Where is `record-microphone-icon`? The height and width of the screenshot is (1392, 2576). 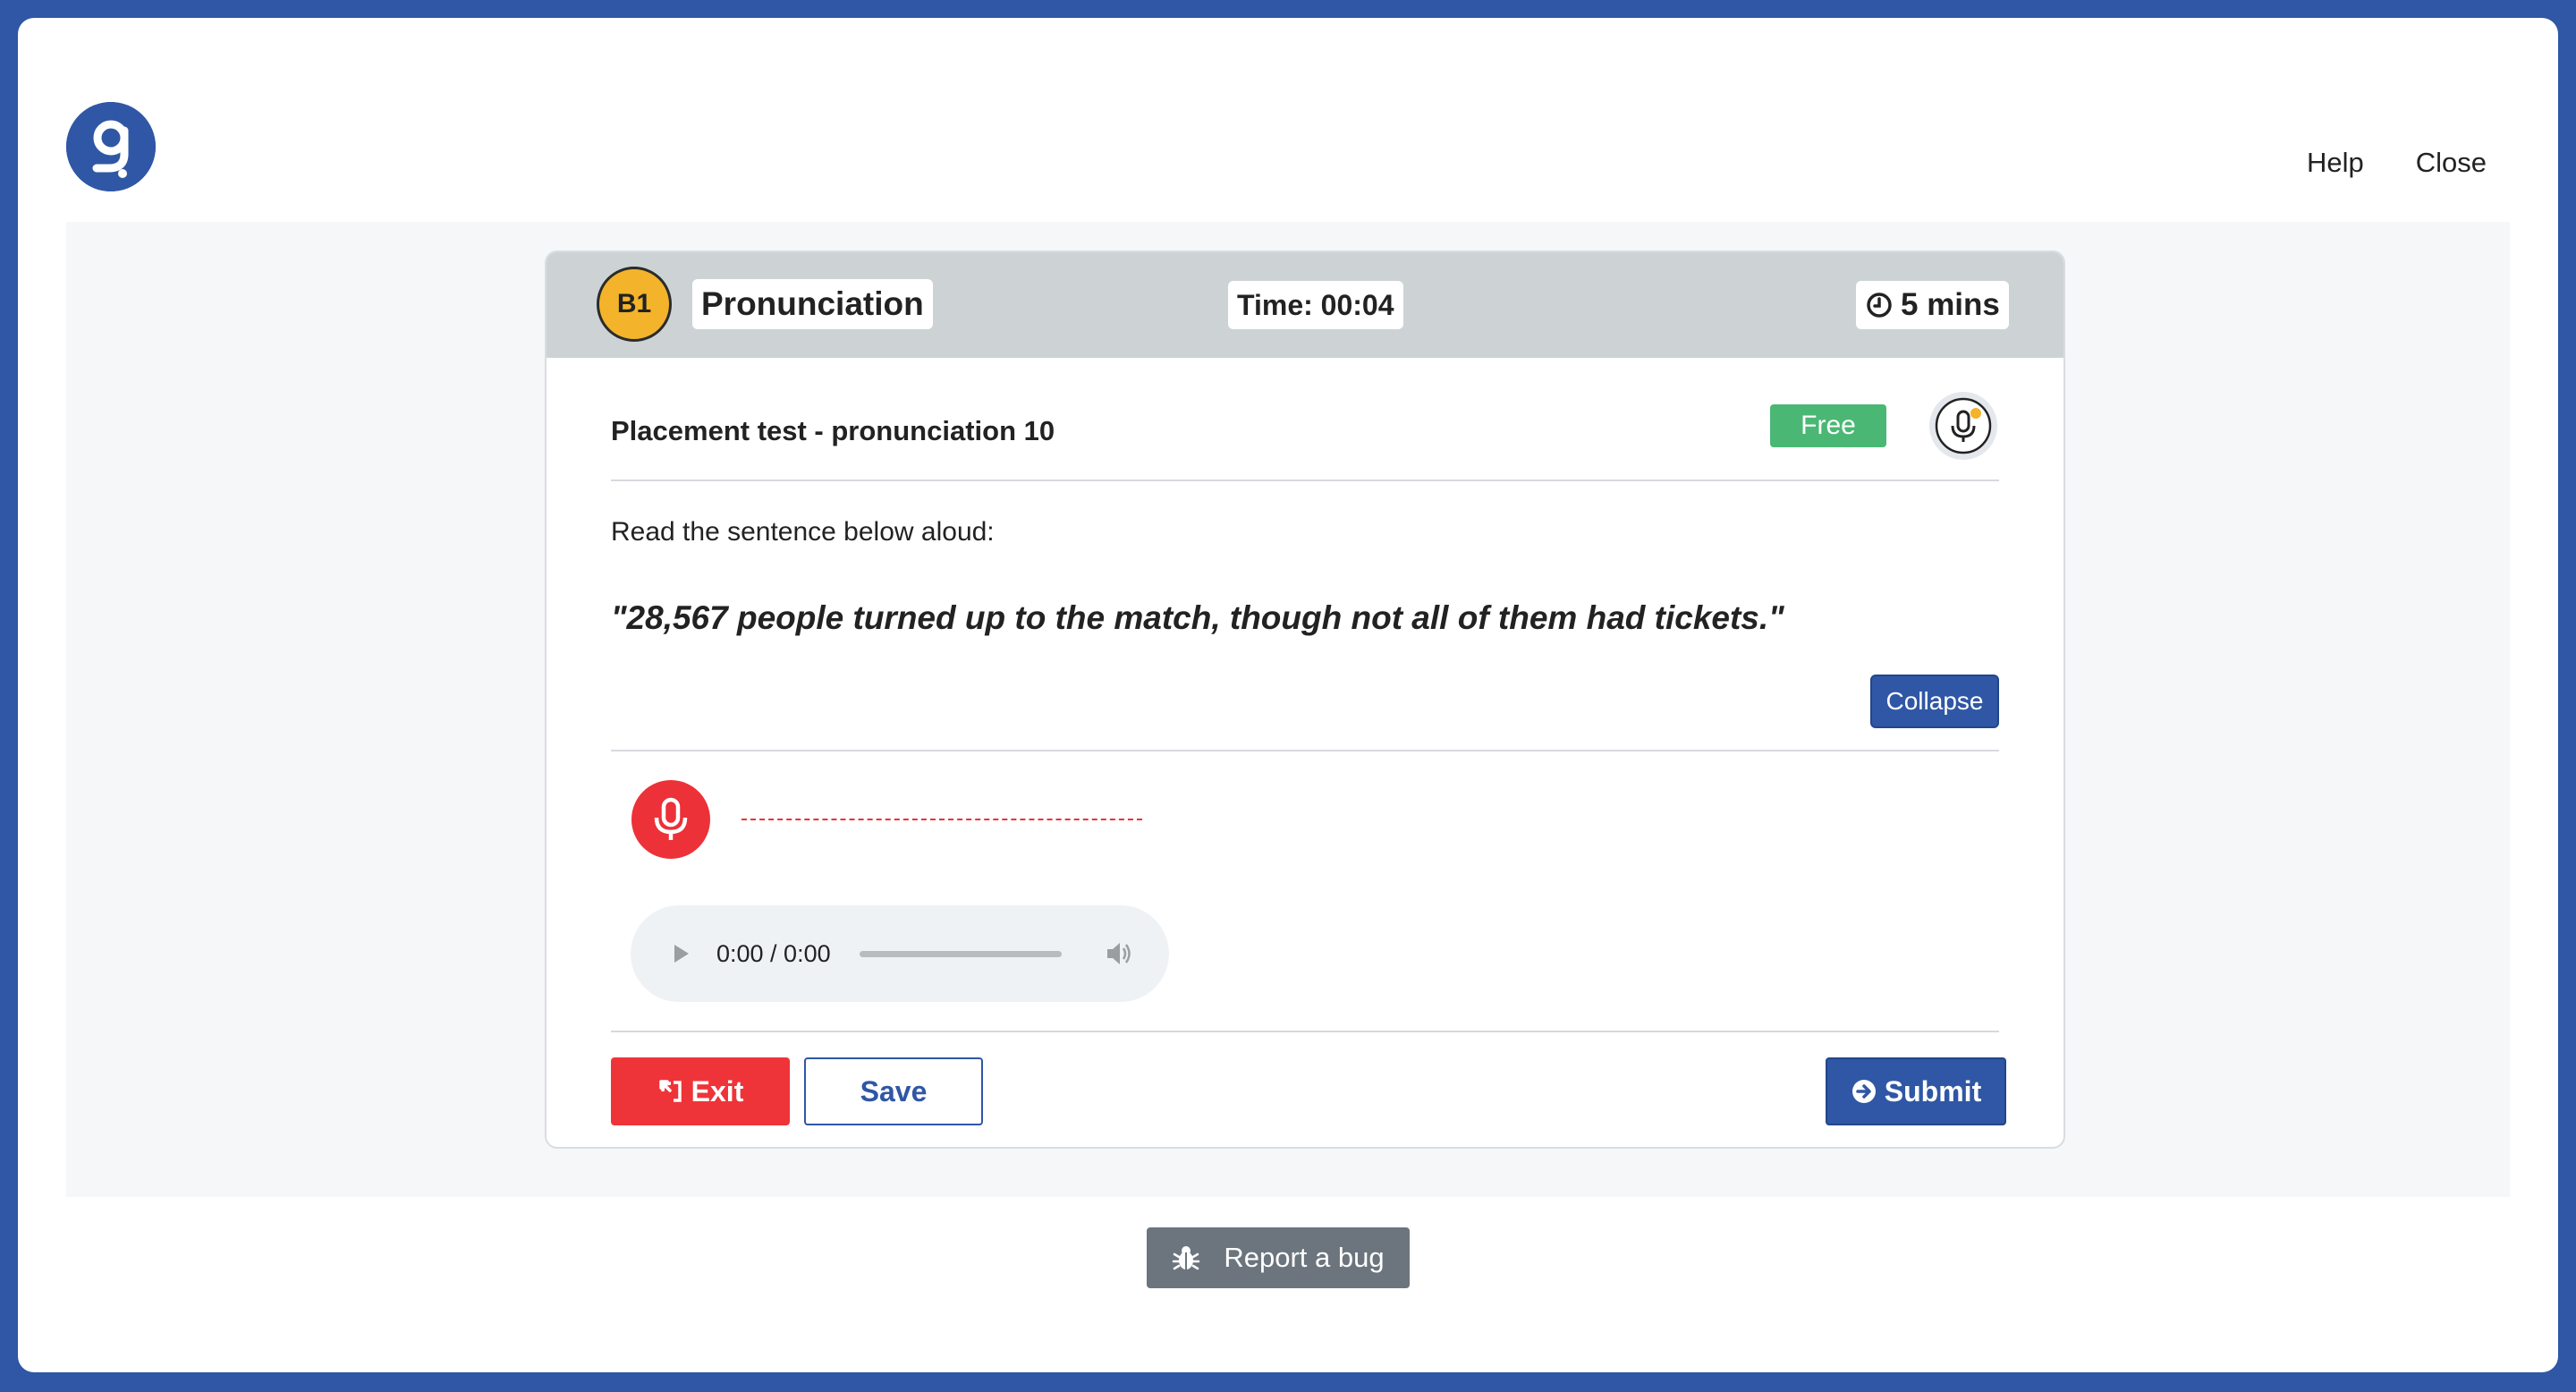
record-microphone-icon is located at coordinates (671, 818).